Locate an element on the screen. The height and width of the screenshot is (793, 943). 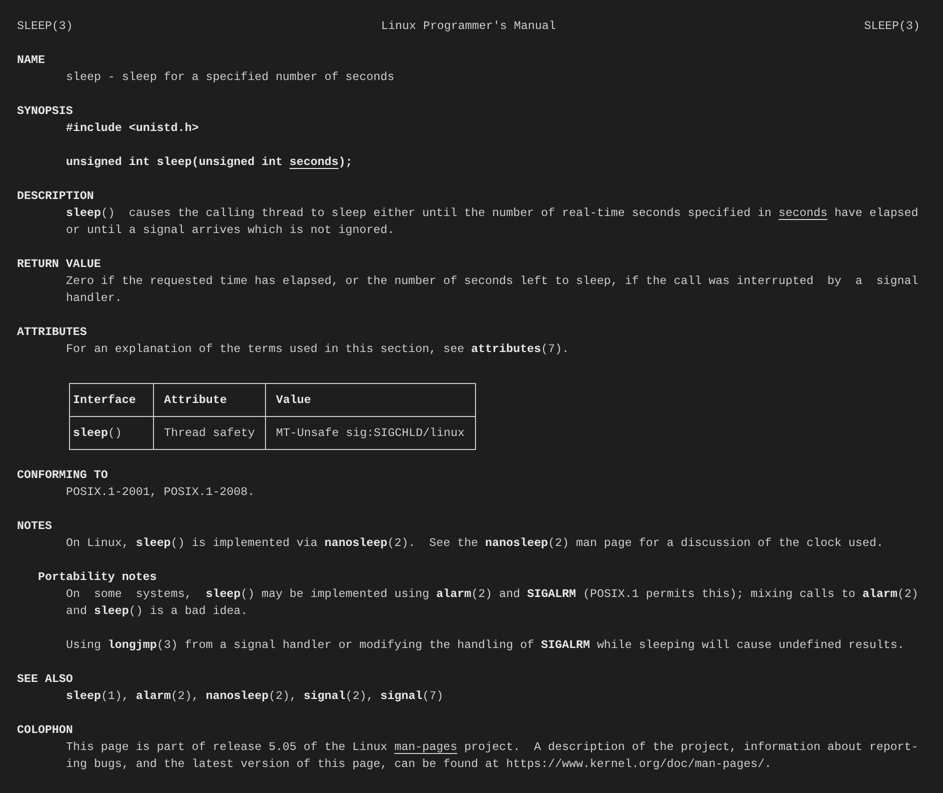
paragraph: unsigned int sleep(unsigned int seconds); is located at coordinates (209, 163).